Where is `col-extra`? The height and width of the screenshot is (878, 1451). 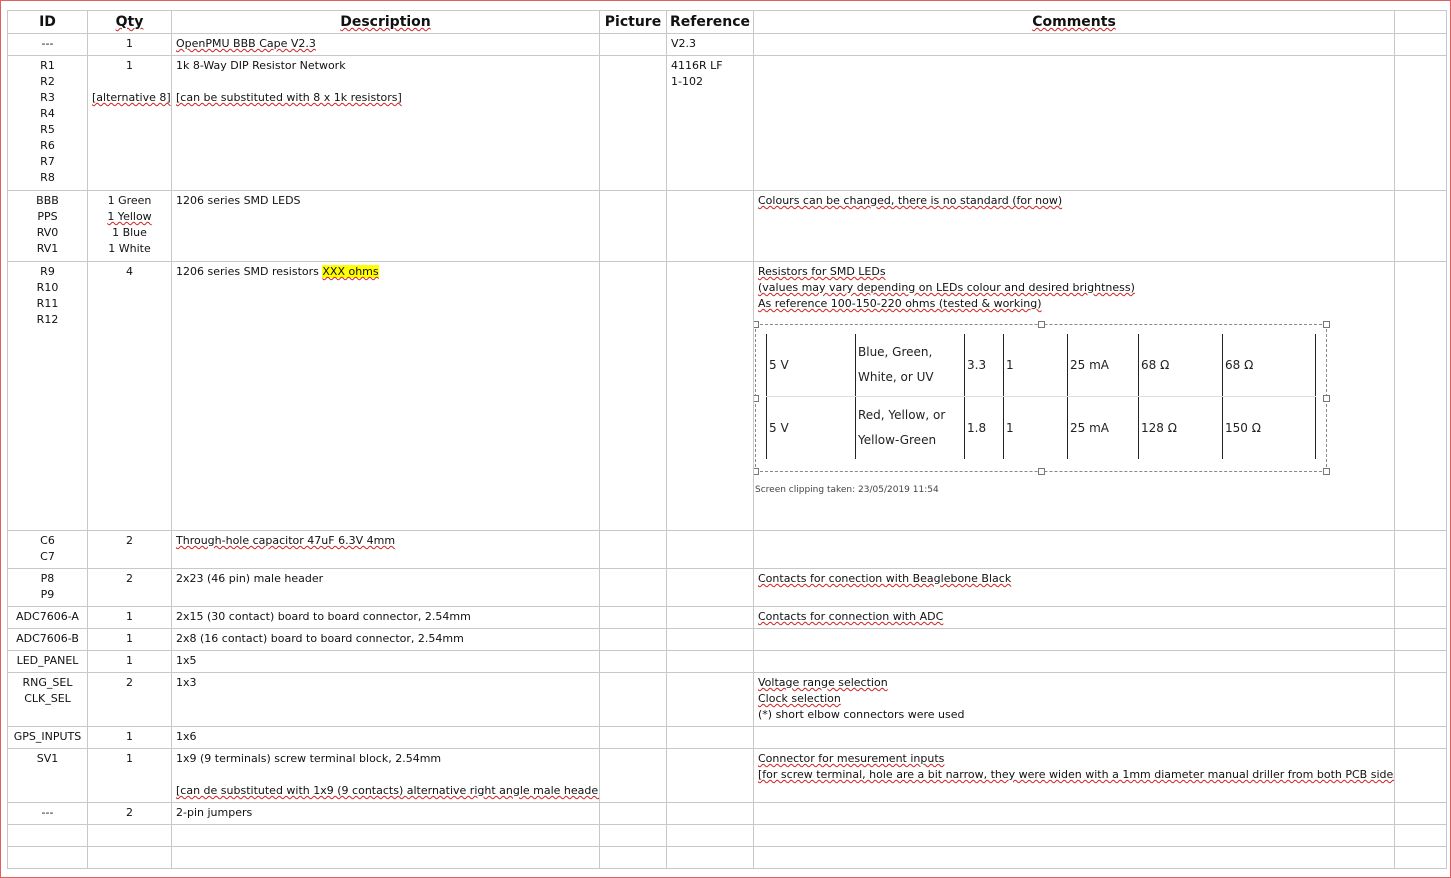
col-extra is located at coordinates (1420, 22).